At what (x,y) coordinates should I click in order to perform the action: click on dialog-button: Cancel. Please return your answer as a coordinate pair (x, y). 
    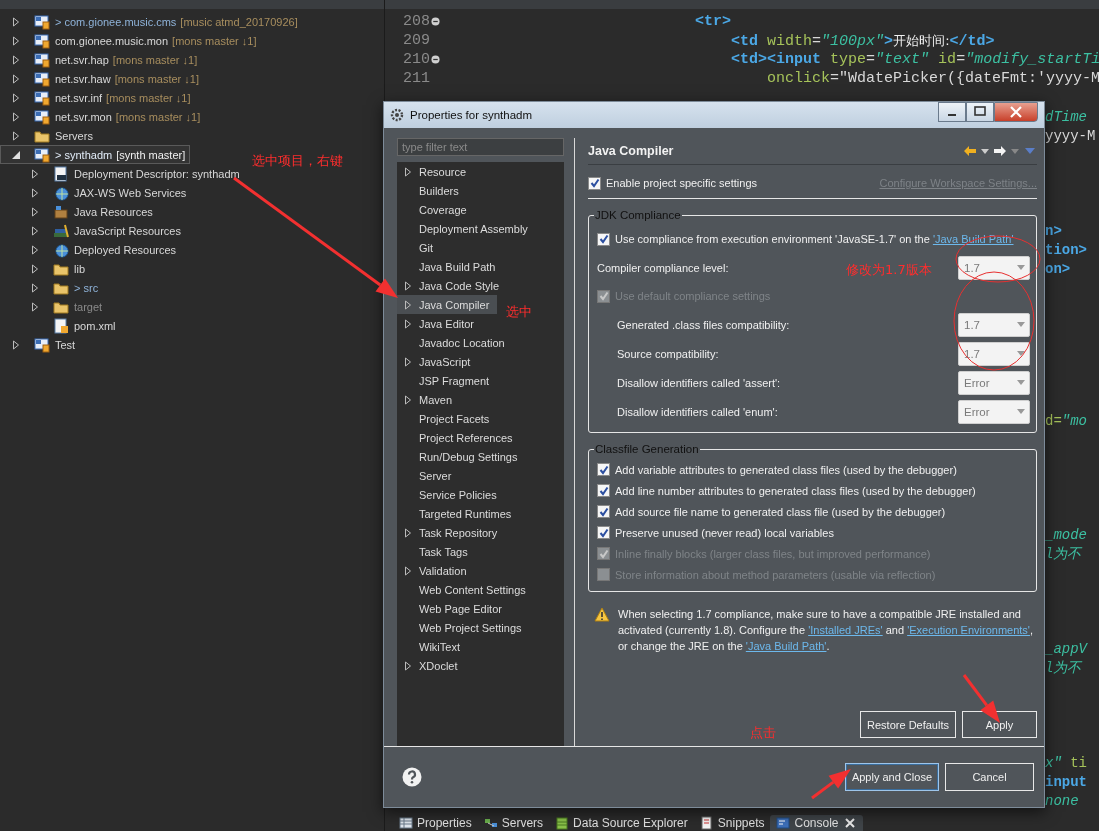
    Looking at the image, I should click on (989, 777).